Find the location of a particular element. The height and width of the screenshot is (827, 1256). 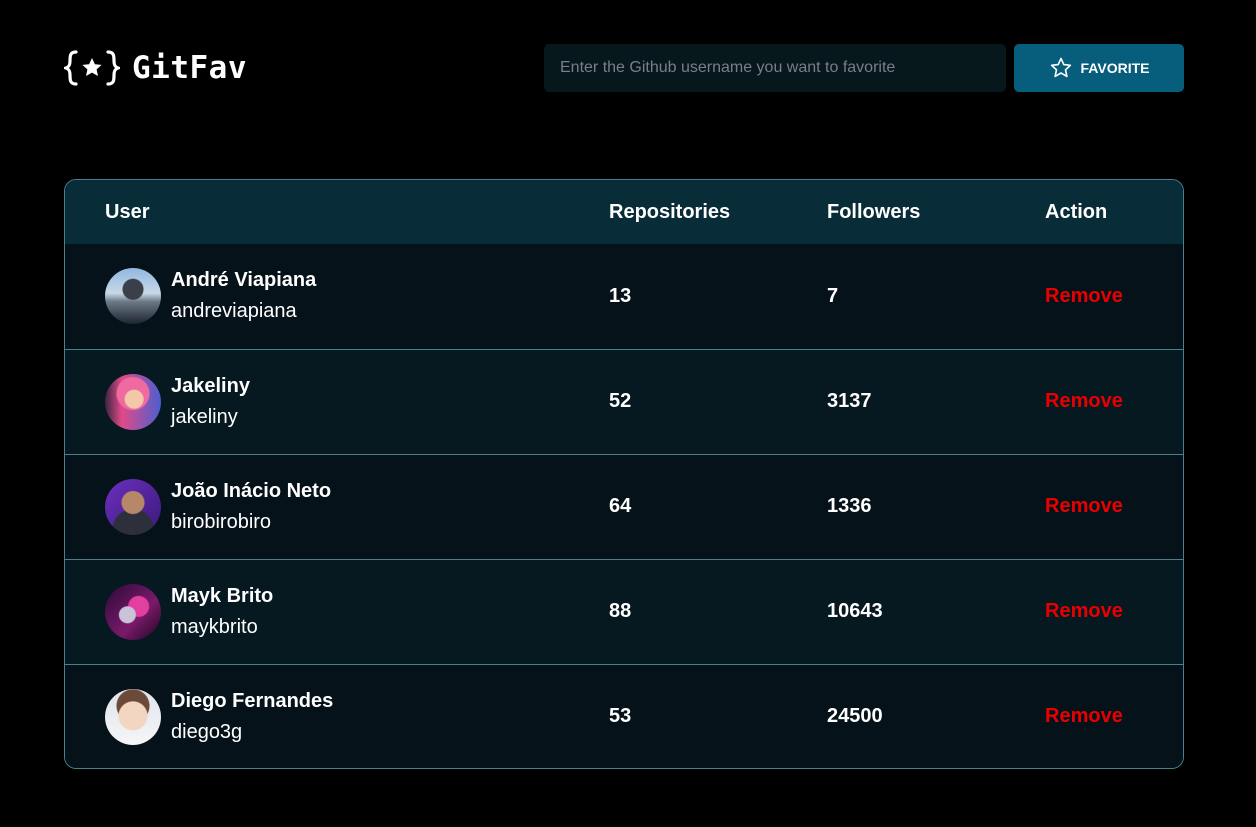

app-header: GitFav FAVORITE is located at coordinates (624, 68).